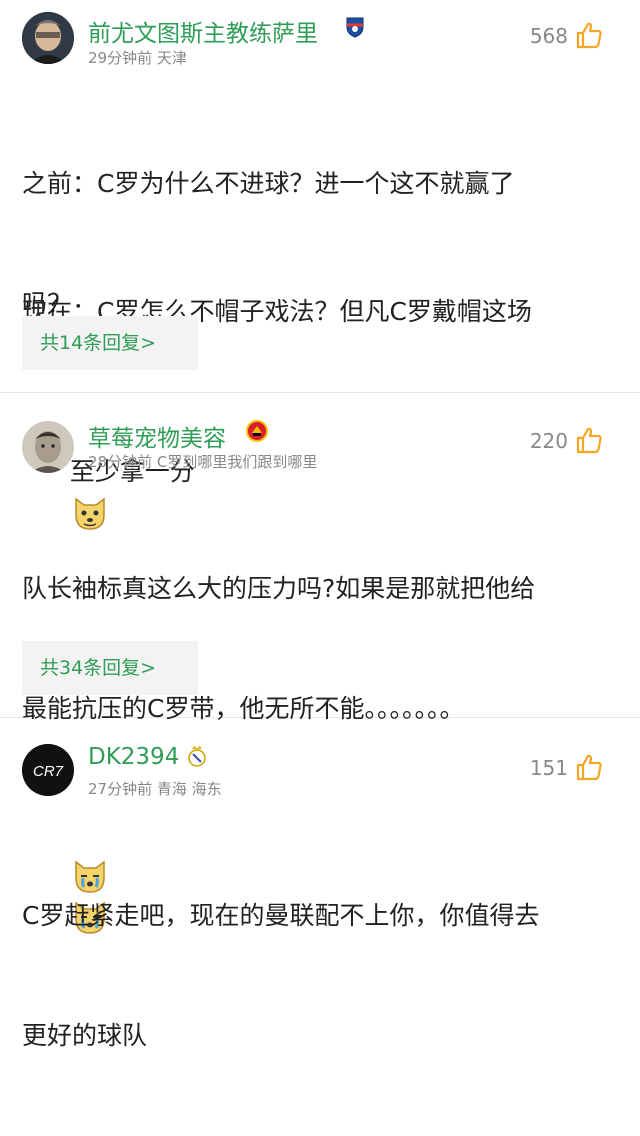  Describe the element at coordinates (257, 431) in the screenshot. I see `man-utd-badge-icon` at that location.